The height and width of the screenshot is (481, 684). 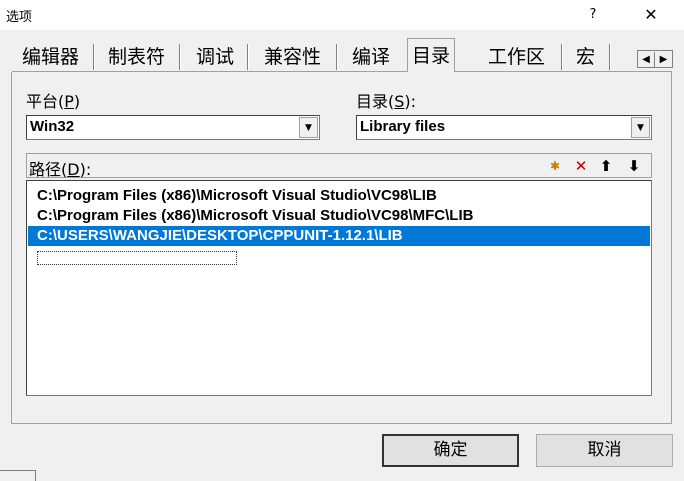 I want to click on tab-scroll-buttons: ◀ ▶, so click(x=655, y=59).